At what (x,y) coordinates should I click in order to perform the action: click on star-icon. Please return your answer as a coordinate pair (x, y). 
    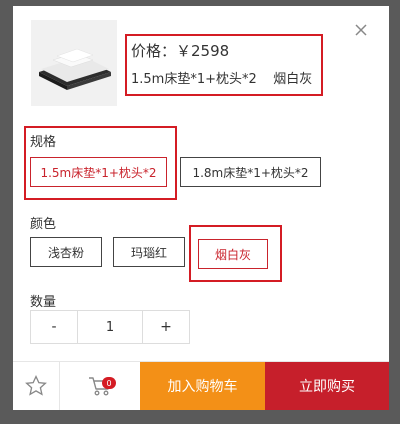
    Looking at the image, I should click on (36, 385).